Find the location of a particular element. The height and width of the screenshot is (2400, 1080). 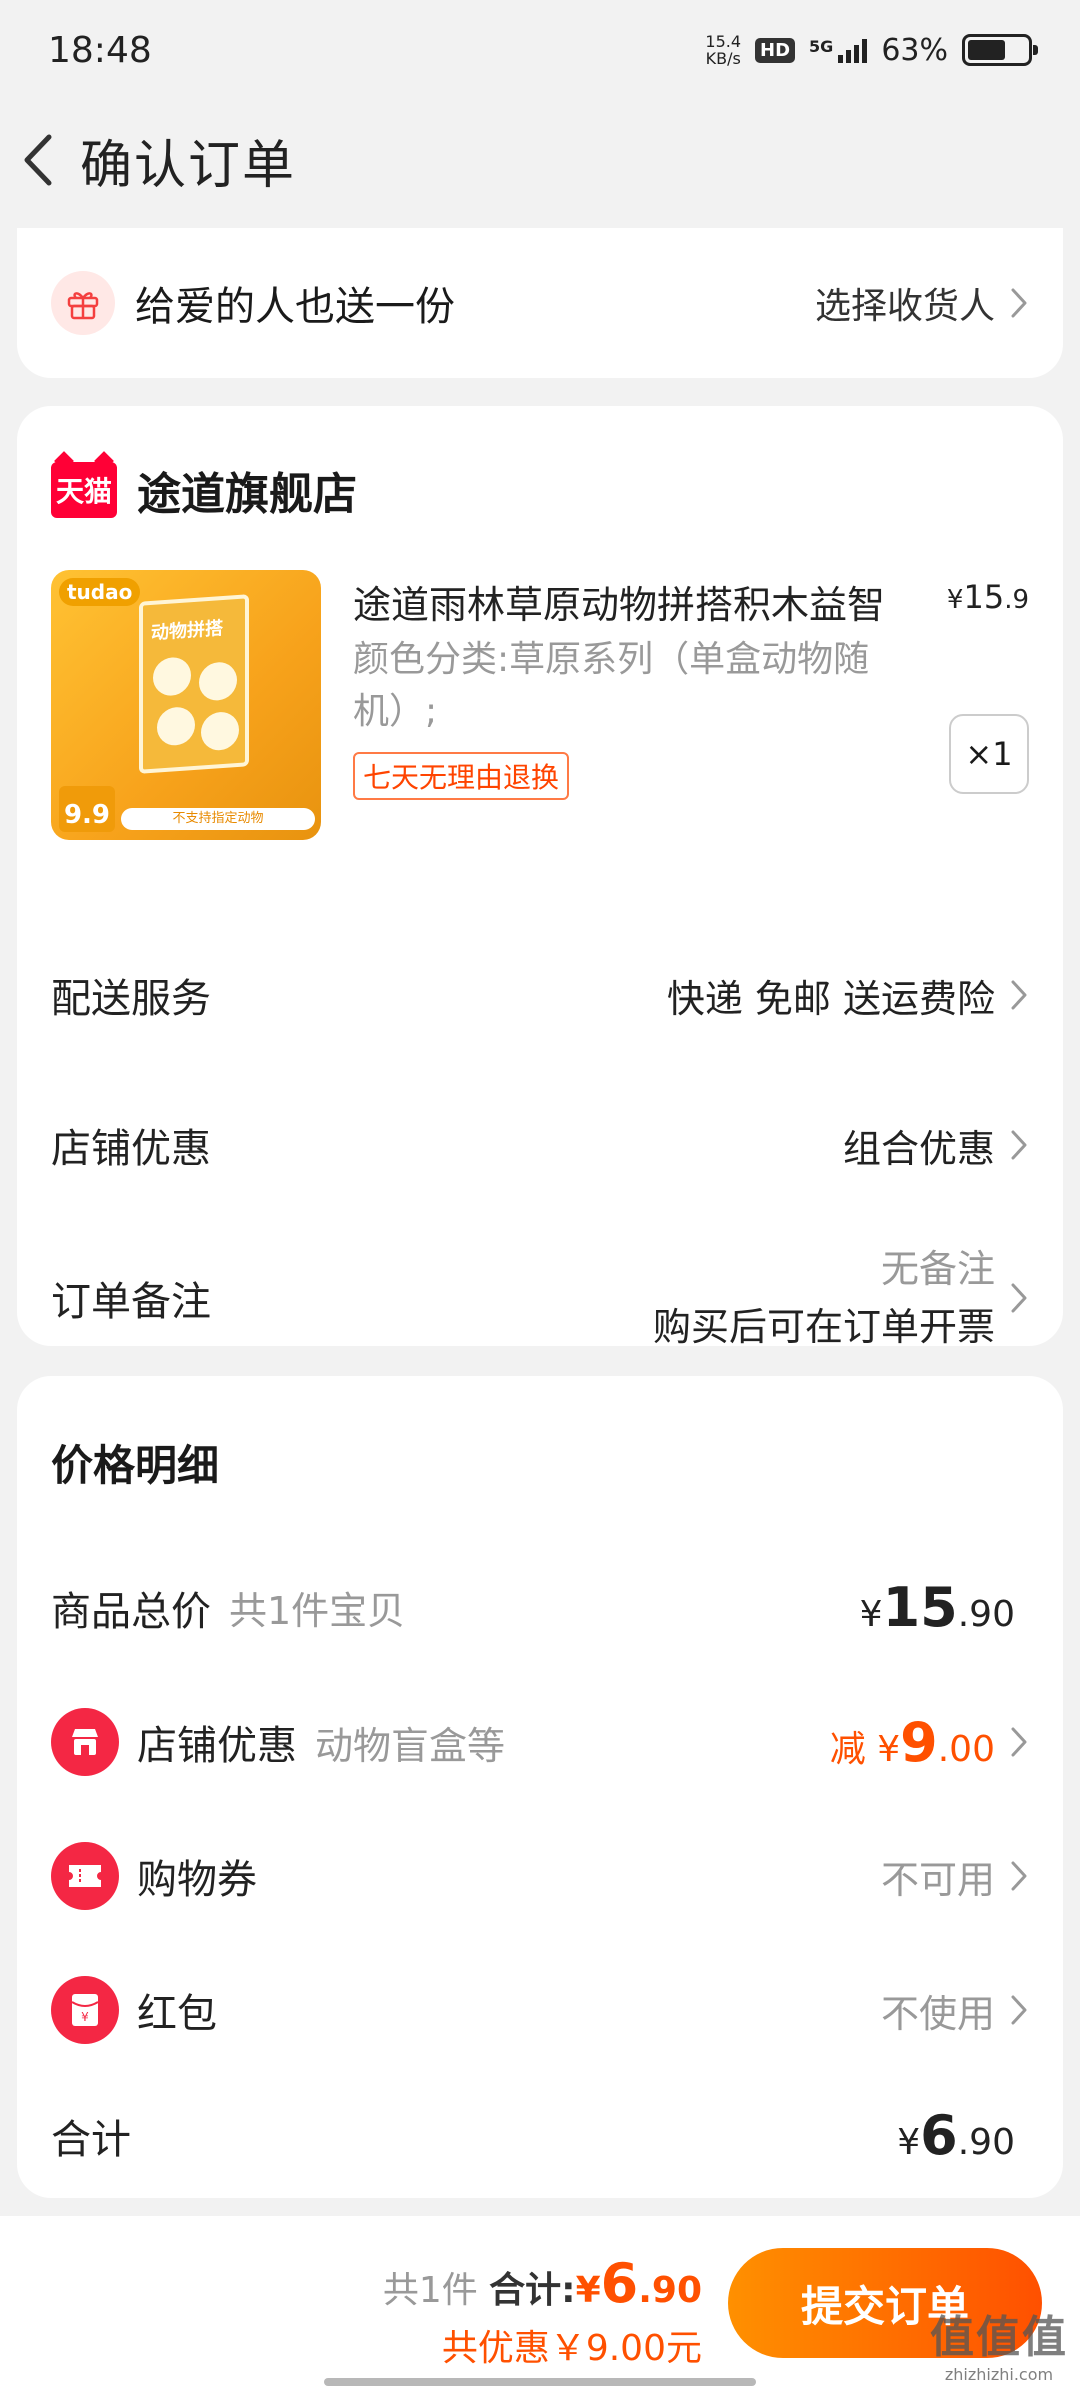

coupon-label: 购物券 is located at coordinates (197, 1880).